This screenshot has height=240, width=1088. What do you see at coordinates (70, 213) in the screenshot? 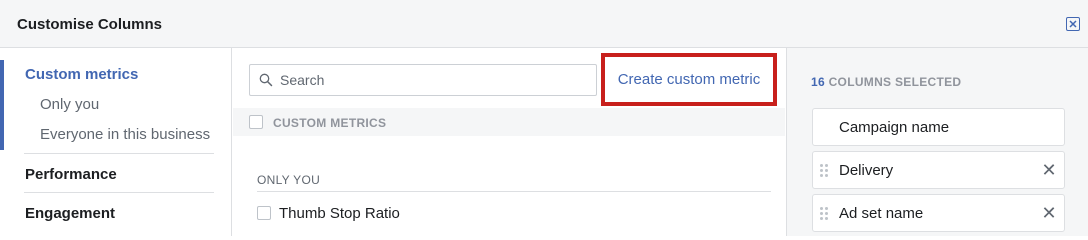
I see `sidebar-item-engagement: Engagement` at bounding box center [70, 213].